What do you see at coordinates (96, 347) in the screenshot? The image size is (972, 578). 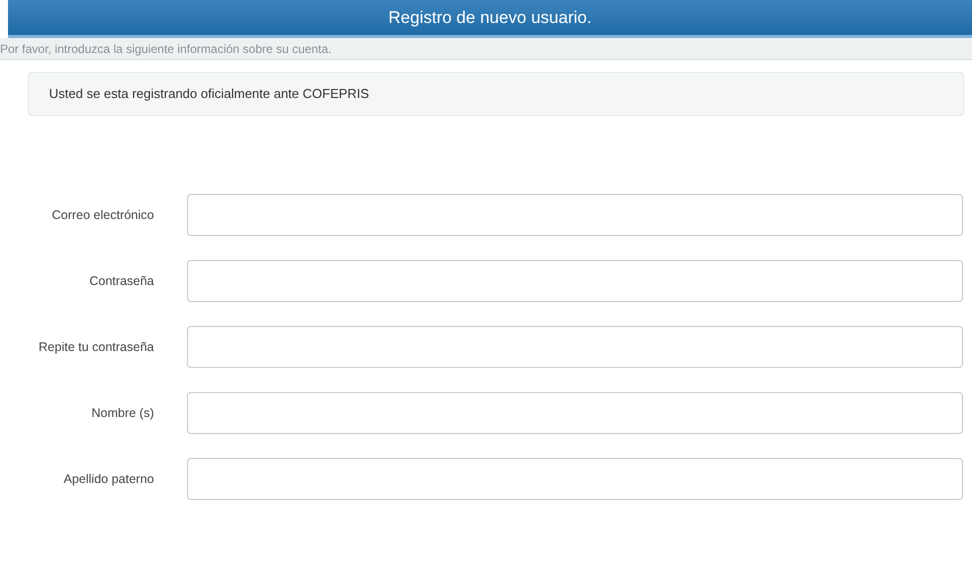 I see `field-label: Repite tu contraseña` at bounding box center [96, 347].